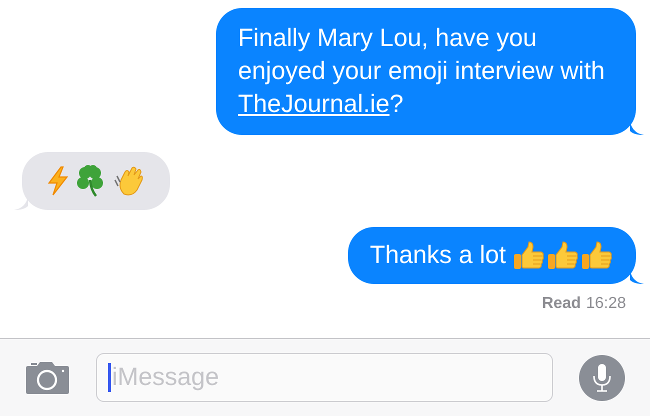 Image resolution: width=650 pixels, height=416 pixels. I want to click on microphone-button, so click(602, 377).